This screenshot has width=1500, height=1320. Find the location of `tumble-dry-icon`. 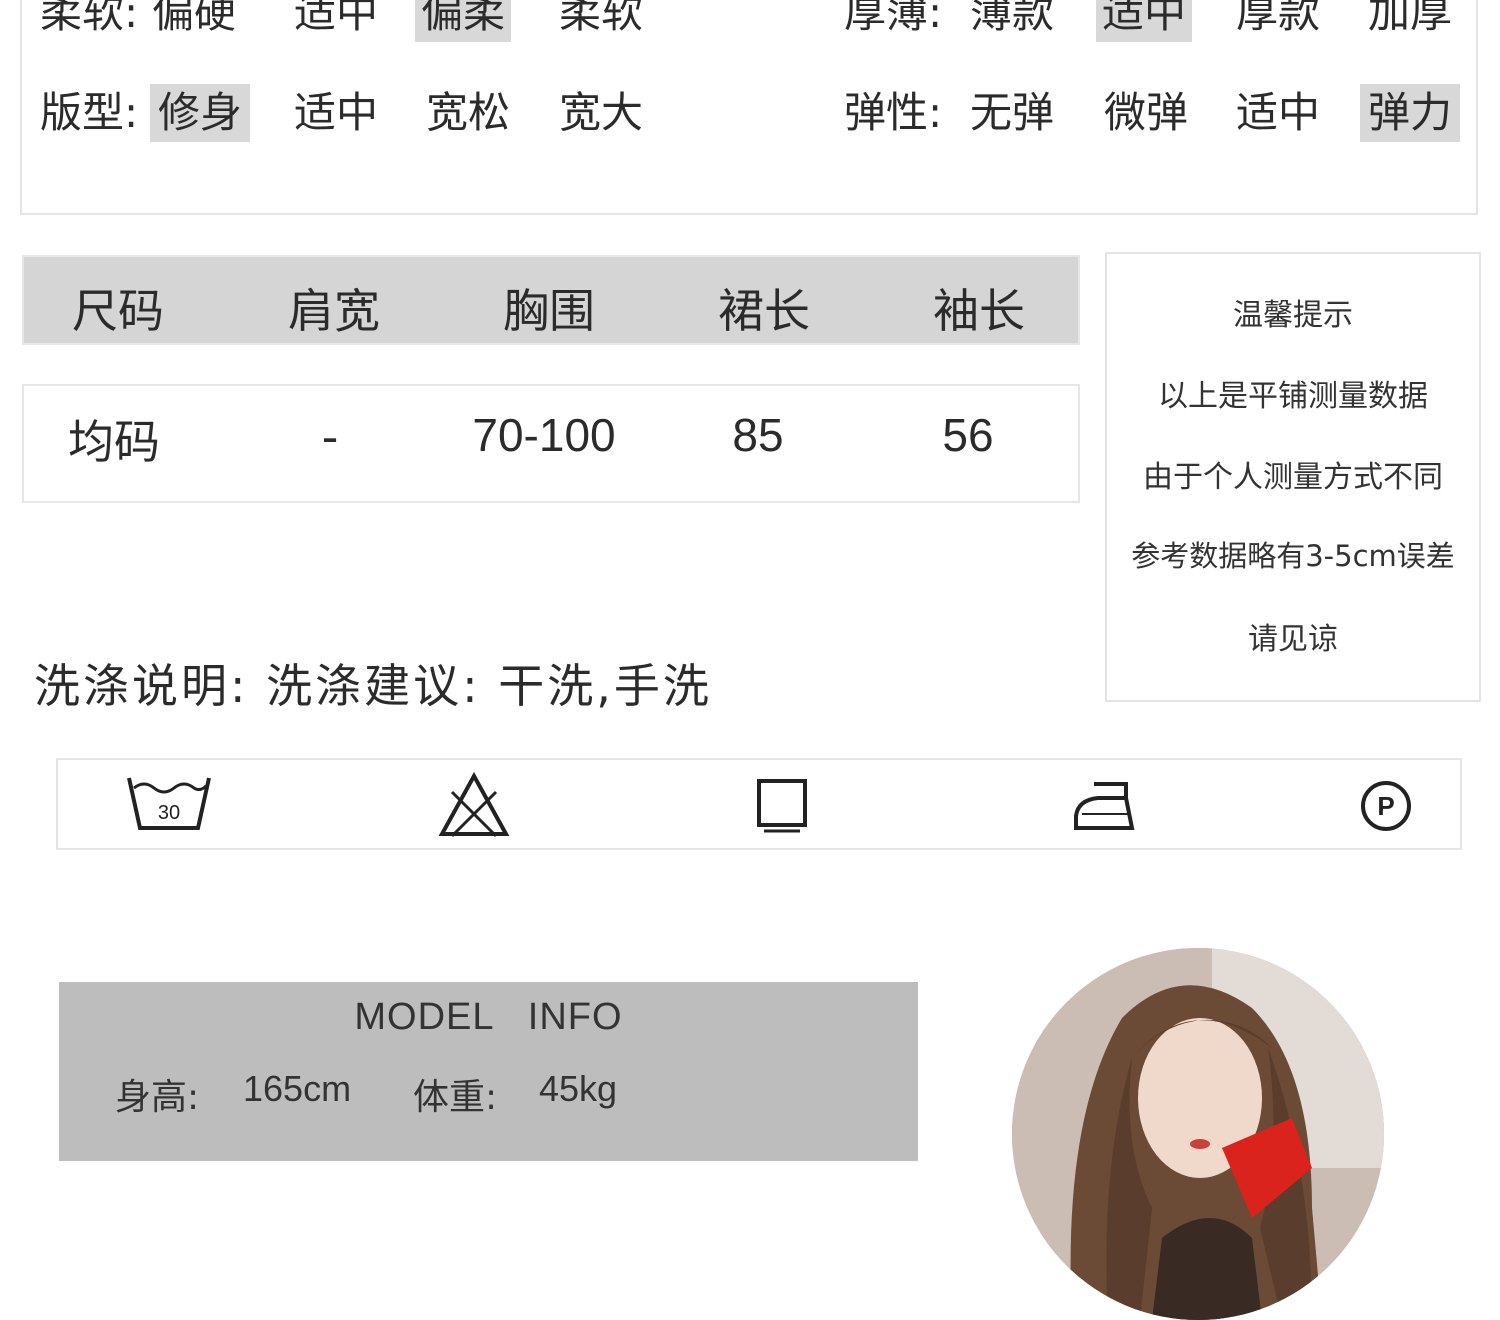

tumble-dry-icon is located at coordinates (782, 806).